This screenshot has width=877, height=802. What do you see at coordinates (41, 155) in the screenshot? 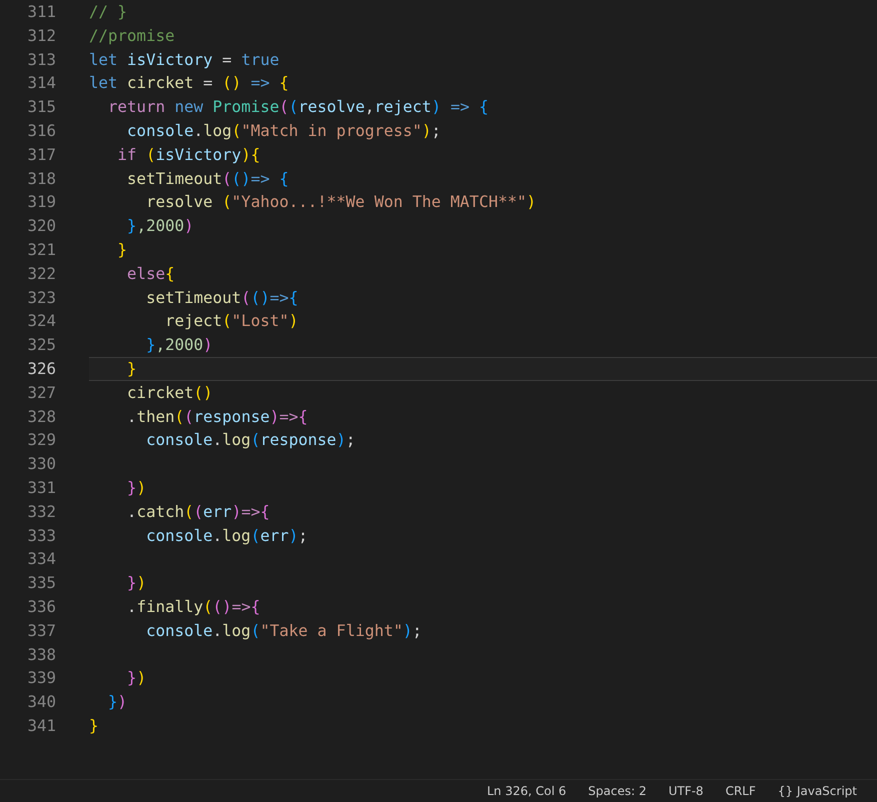
I see `line-number: 317` at bounding box center [41, 155].